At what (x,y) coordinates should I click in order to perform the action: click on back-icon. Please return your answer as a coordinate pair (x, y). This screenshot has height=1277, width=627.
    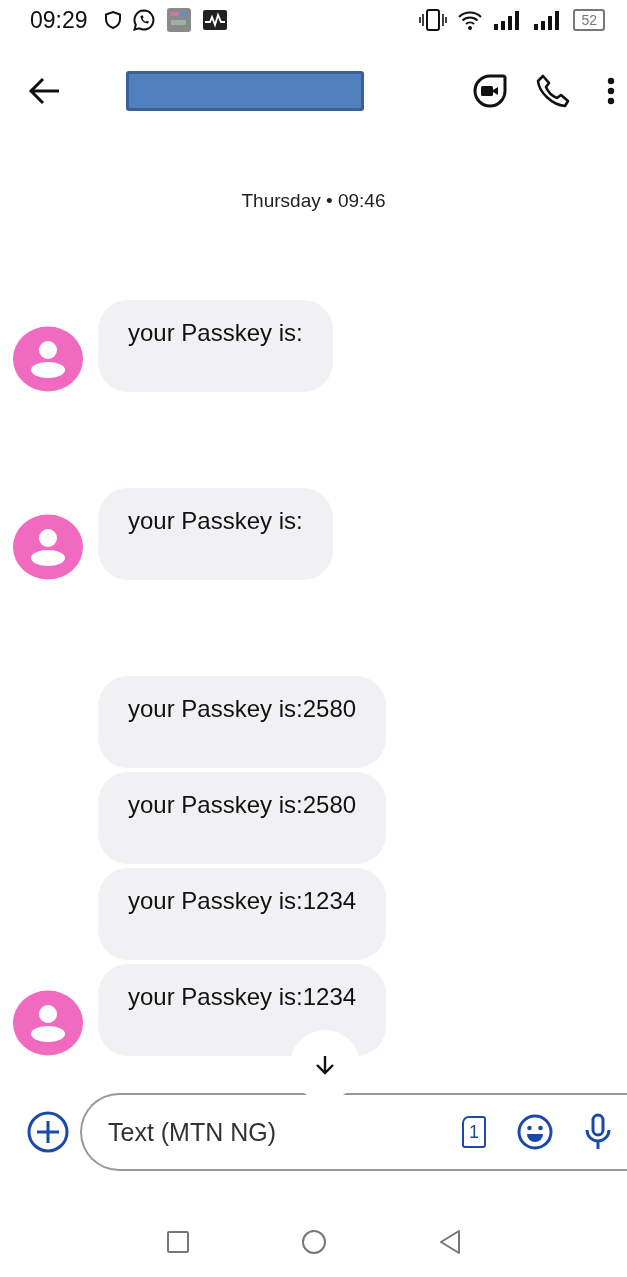
    Looking at the image, I should click on (449, 1242).